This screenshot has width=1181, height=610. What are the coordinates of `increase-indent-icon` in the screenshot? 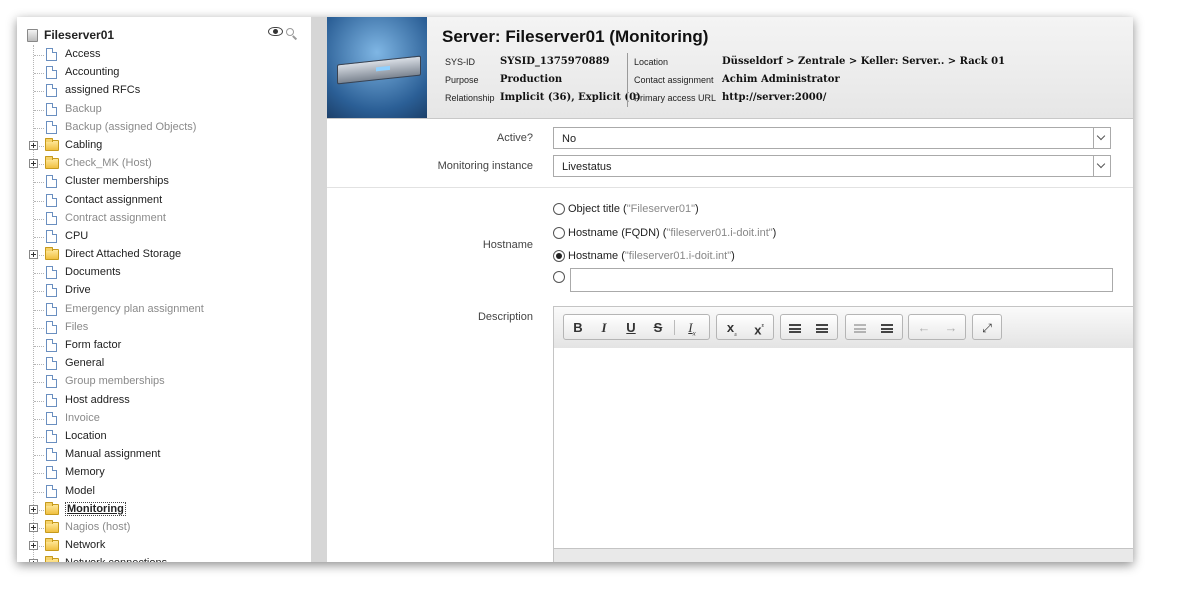 It's located at (888, 328).